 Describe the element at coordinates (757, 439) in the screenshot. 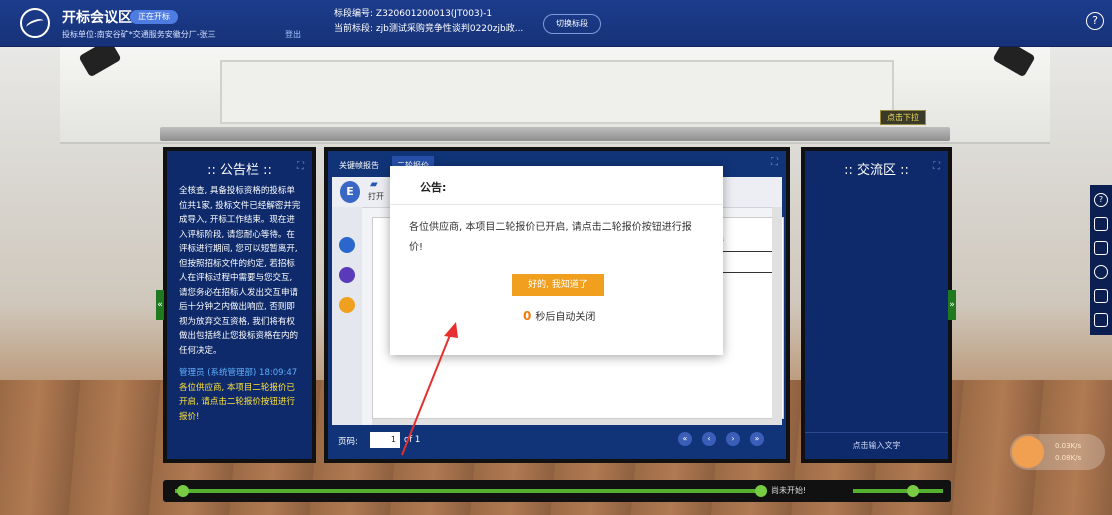

I see `last-page-icon: »` at that location.